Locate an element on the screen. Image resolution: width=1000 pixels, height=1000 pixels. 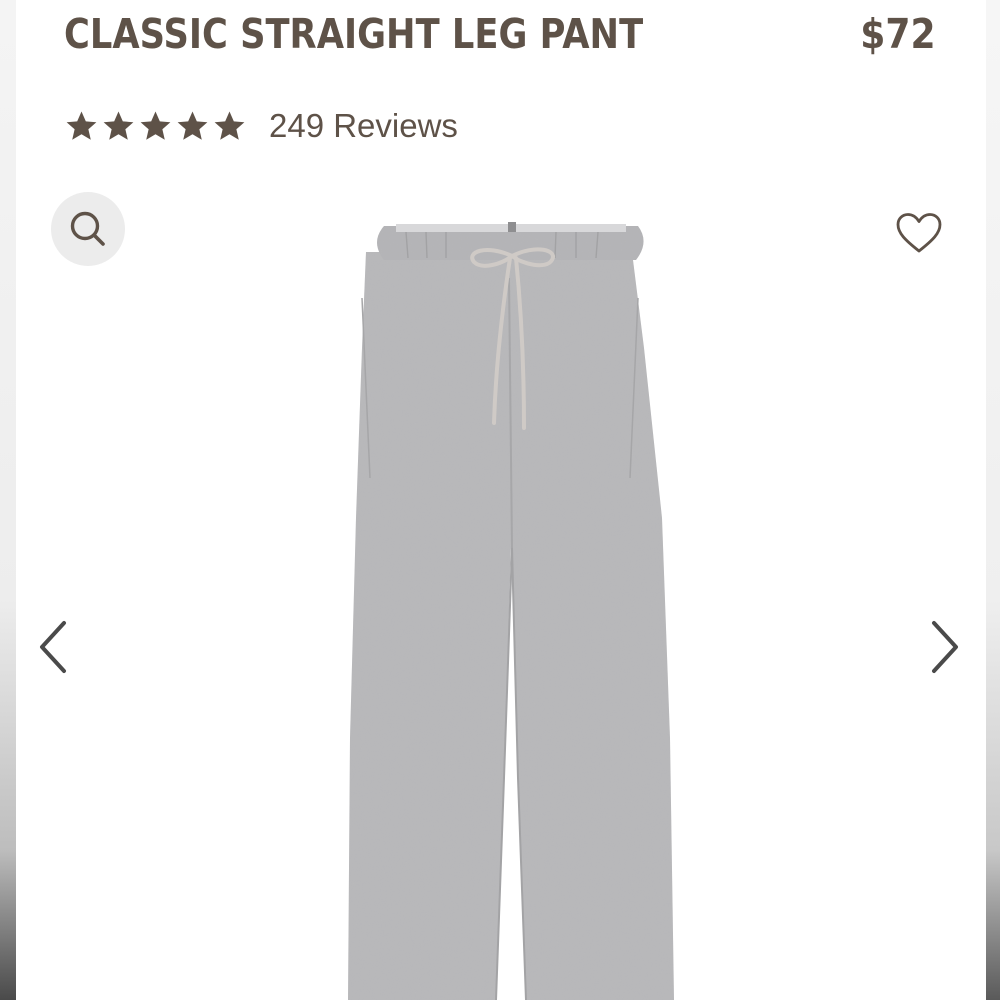
wishlist-button is located at coordinates (919, 233).